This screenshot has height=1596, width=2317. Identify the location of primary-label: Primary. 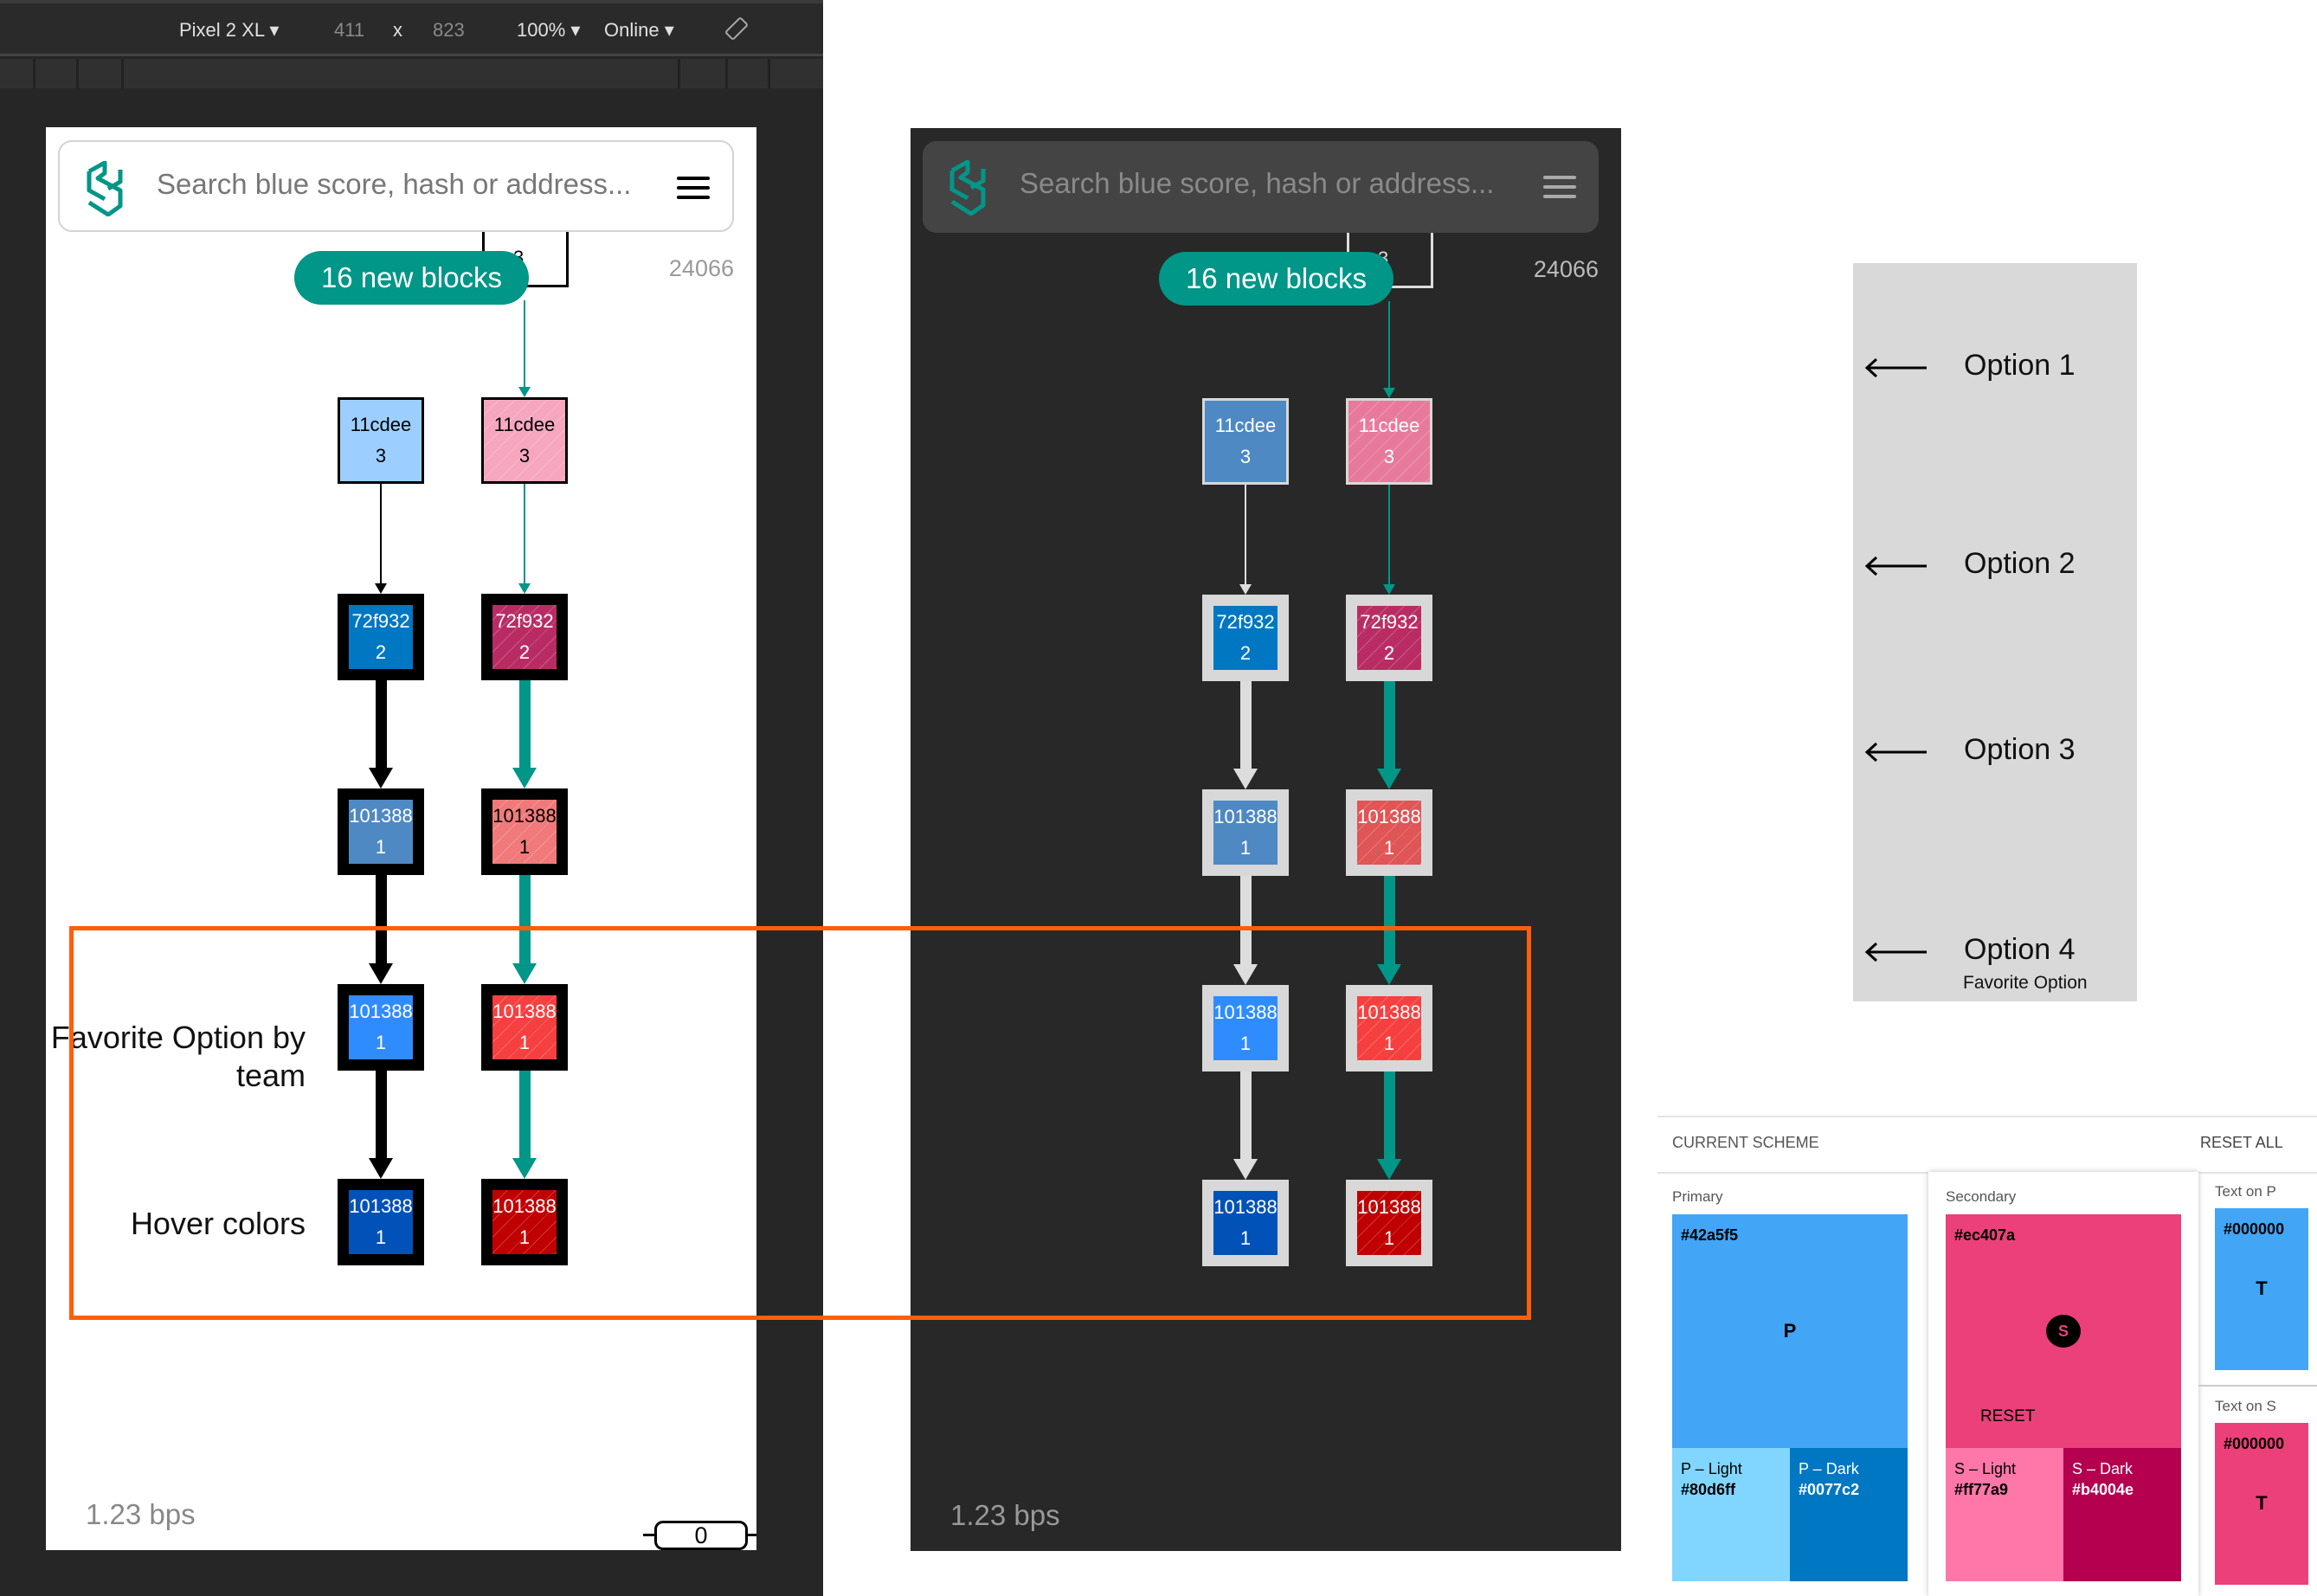
(1697, 1197).